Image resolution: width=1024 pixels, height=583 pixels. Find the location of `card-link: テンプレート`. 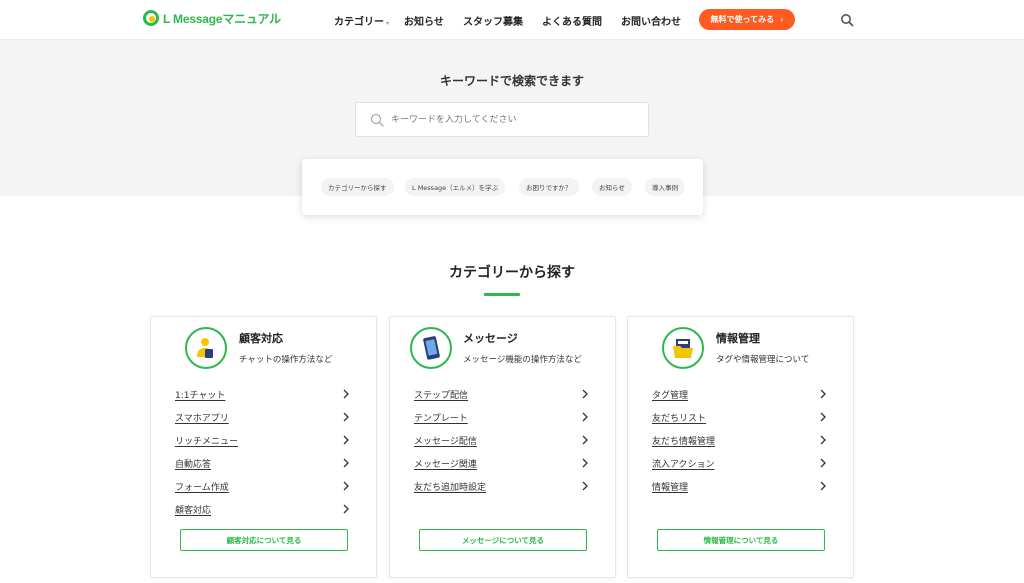

card-link: テンプレート is located at coordinates (502, 417).